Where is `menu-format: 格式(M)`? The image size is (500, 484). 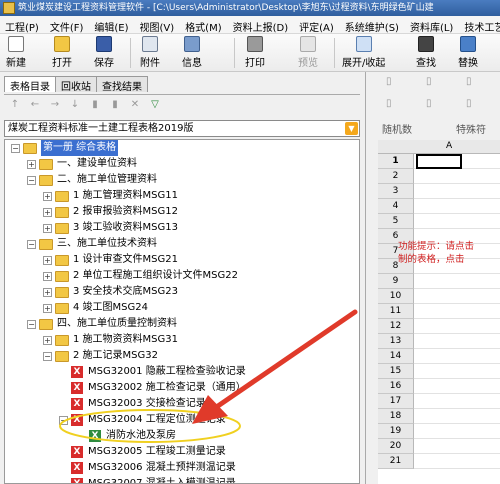 menu-format: 格式(M) is located at coordinates (203, 25).